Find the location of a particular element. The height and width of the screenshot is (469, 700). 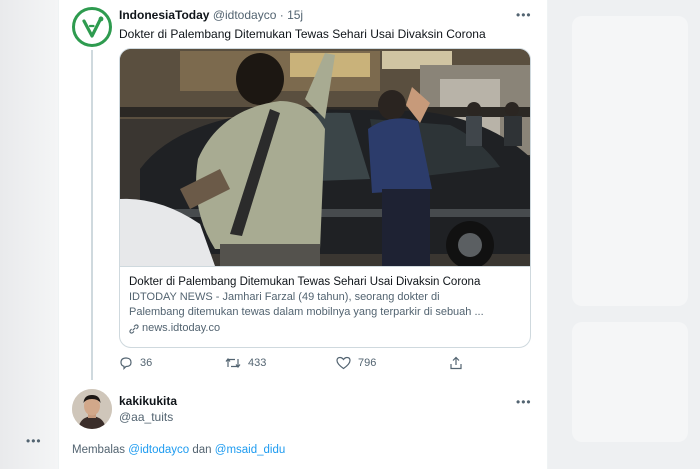

like-count: 796 is located at coordinates (367, 363).